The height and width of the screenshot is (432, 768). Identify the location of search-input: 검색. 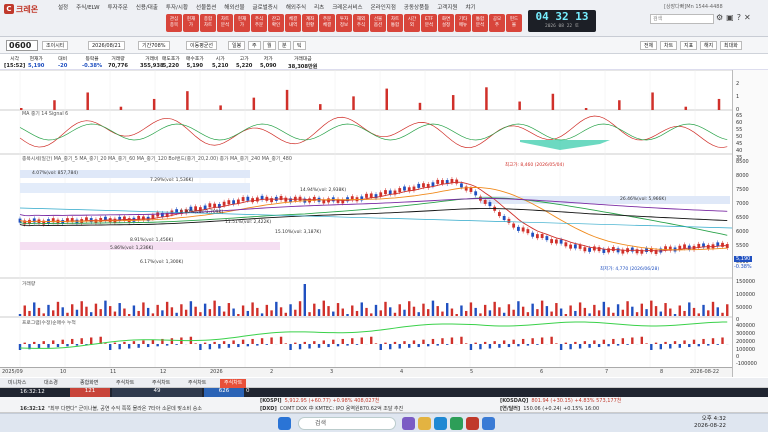
(682, 19).